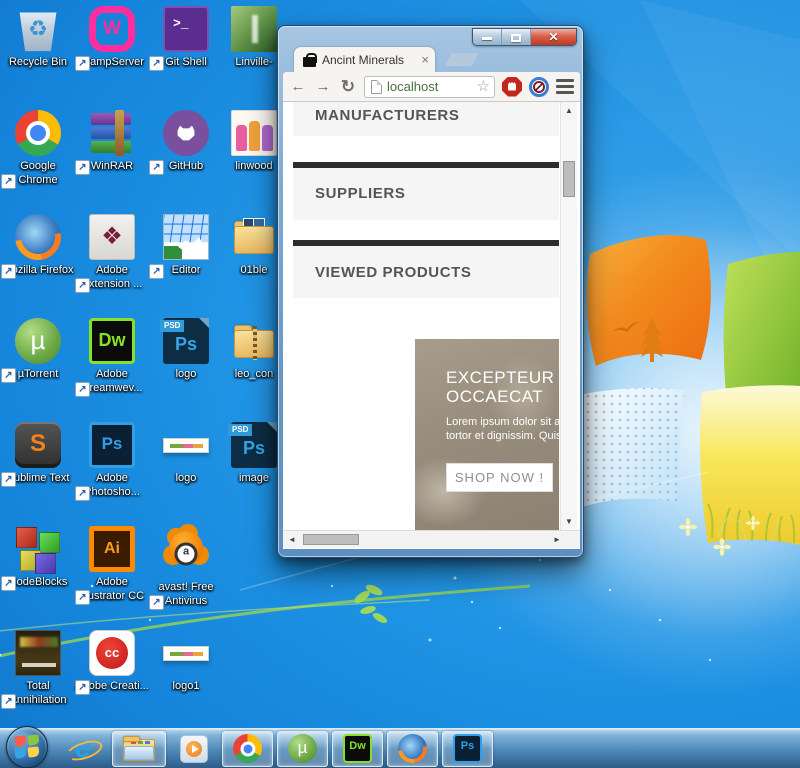 Image resolution: width=800 pixels, height=768 pixels. I want to click on address-bar: localhost ☆, so click(429, 86).